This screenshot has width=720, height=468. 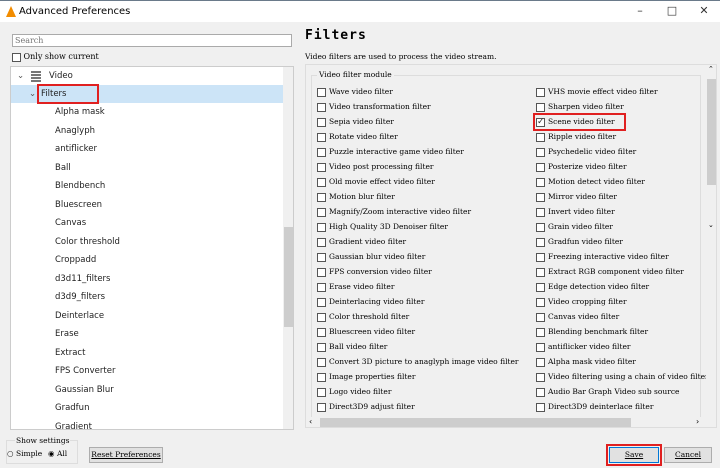 I want to click on filter-checkbox: Direct3D9 deinterlace filter, so click(x=594, y=407).